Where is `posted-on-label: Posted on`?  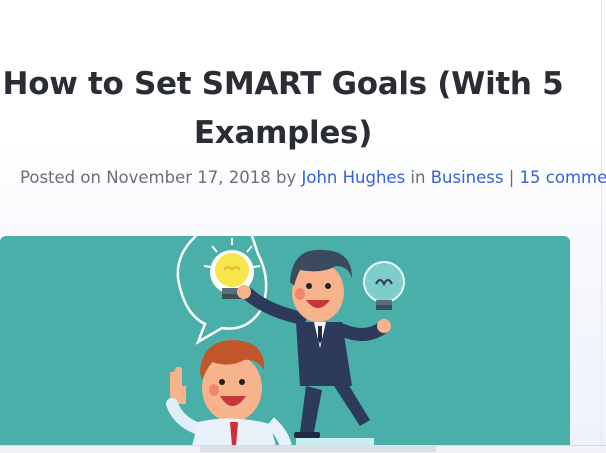
posted-on-label: Posted on is located at coordinates (63, 177).